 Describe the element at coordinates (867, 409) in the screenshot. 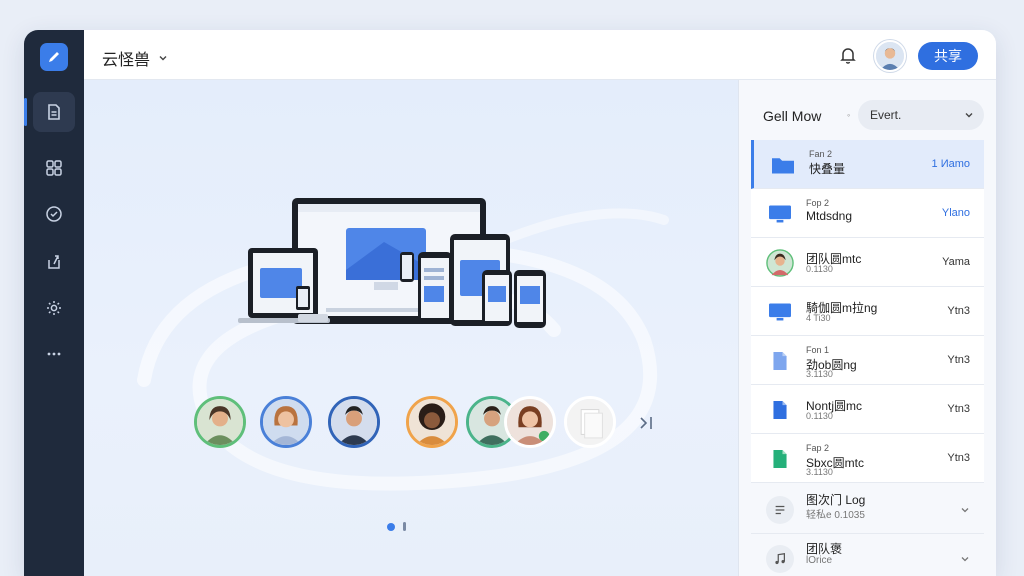

I see `file-row: Nontj圆mc 0.1130 Ytn3` at that location.